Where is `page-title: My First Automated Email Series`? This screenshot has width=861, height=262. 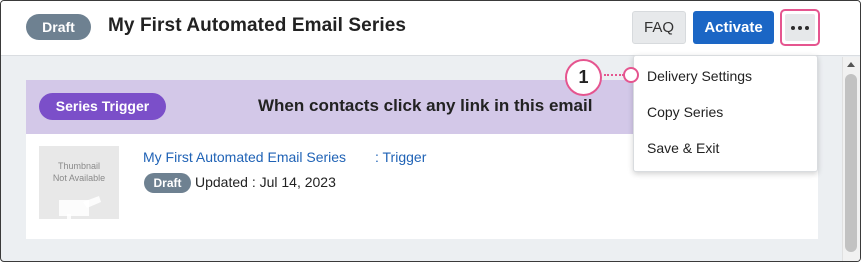
page-title: My First Automated Email Series is located at coordinates (257, 25).